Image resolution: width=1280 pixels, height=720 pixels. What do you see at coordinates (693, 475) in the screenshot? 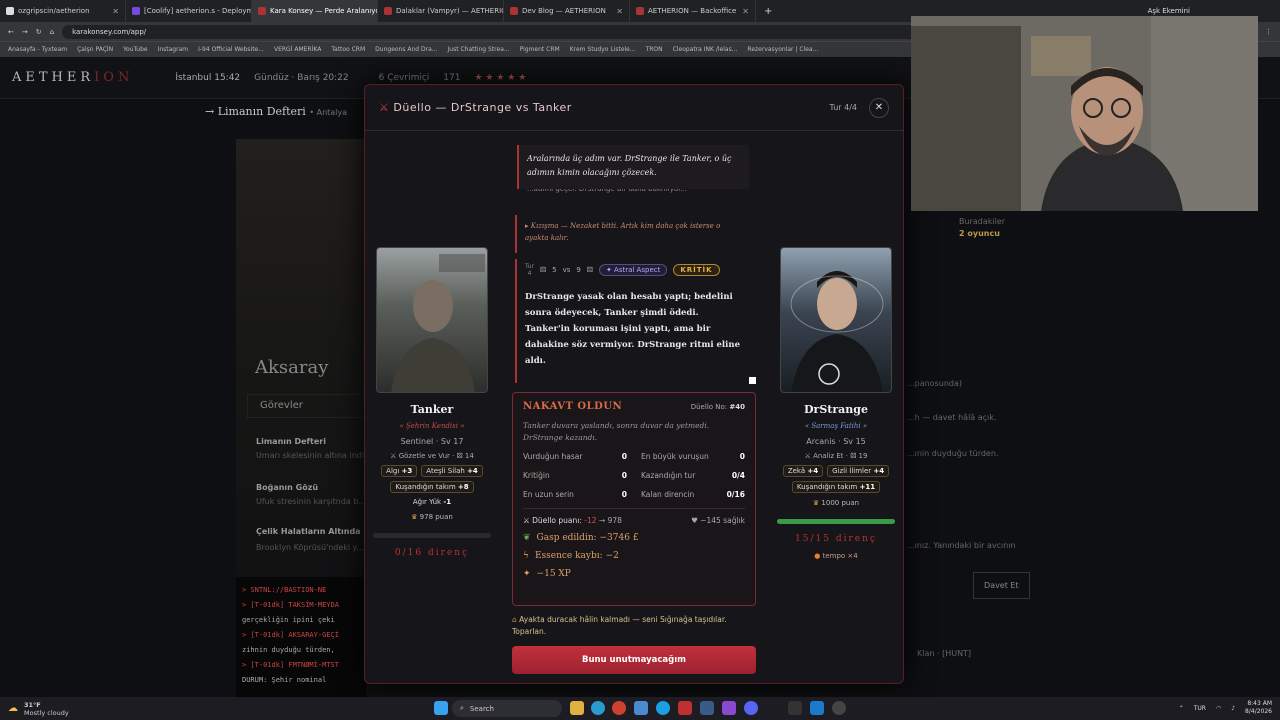
I see `stat-row: Kazandığın tur 0/4` at bounding box center [693, 475].